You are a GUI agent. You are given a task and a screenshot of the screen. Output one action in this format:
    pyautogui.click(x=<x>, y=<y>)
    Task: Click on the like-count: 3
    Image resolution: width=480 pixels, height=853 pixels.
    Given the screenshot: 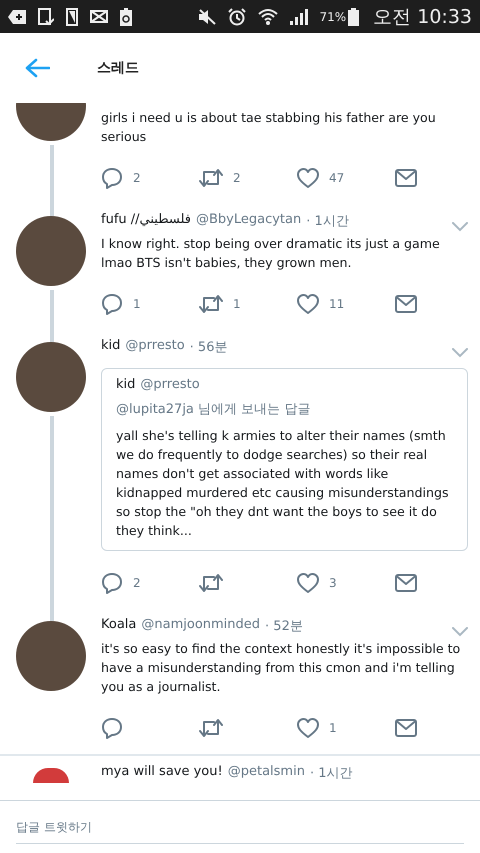 What is the action you would take?
    pyautogui.click(x=333, y=583)
    